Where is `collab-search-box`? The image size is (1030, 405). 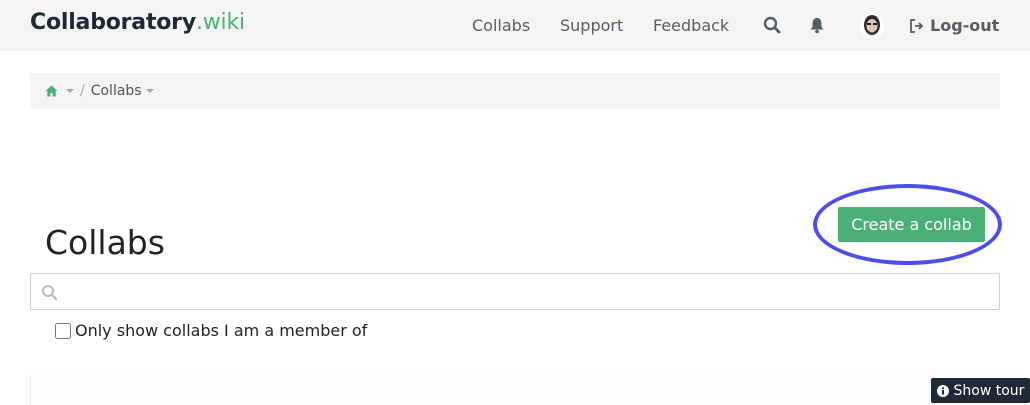 collab-search-box is located at coordinates (515, 291).